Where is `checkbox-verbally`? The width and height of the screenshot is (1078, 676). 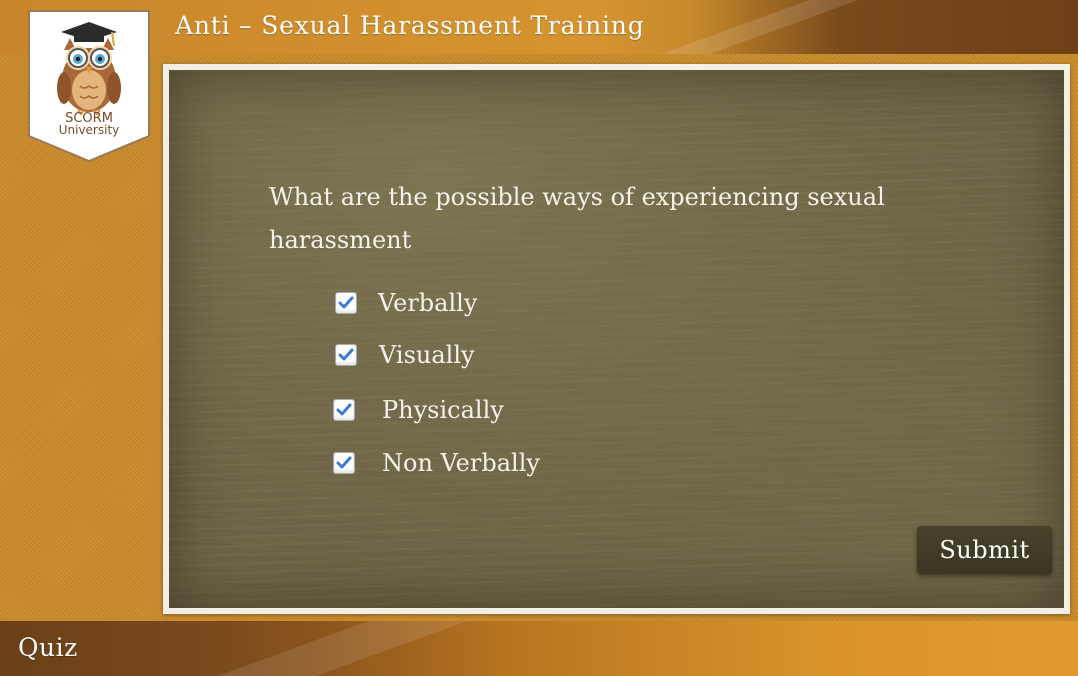 checkbox-verbally is located at coordinates (346, 303).